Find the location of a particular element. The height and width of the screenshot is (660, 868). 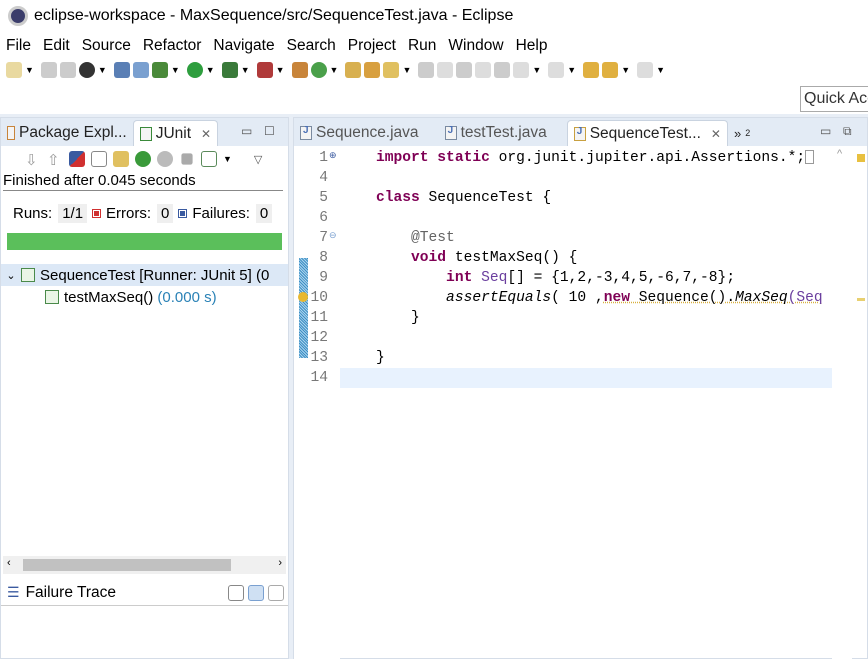

tab-testtest-java: testTest.java is located at coordinates (496, 133).